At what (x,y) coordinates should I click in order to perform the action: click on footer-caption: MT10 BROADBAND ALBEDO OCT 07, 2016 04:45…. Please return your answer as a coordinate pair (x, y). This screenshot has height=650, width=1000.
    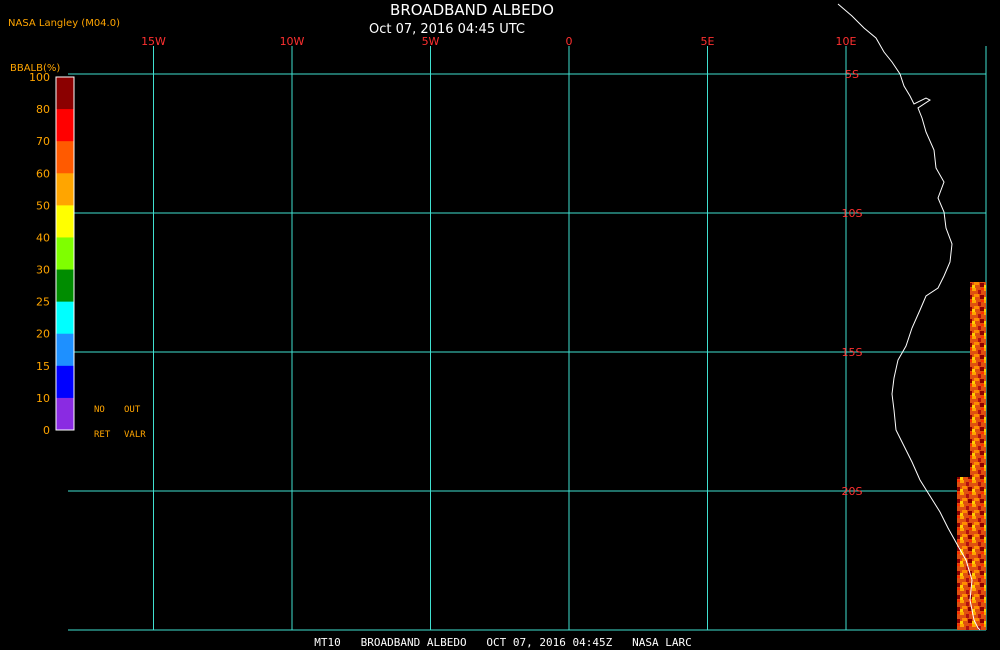
    Looking at the image, I should click on (503, 642).